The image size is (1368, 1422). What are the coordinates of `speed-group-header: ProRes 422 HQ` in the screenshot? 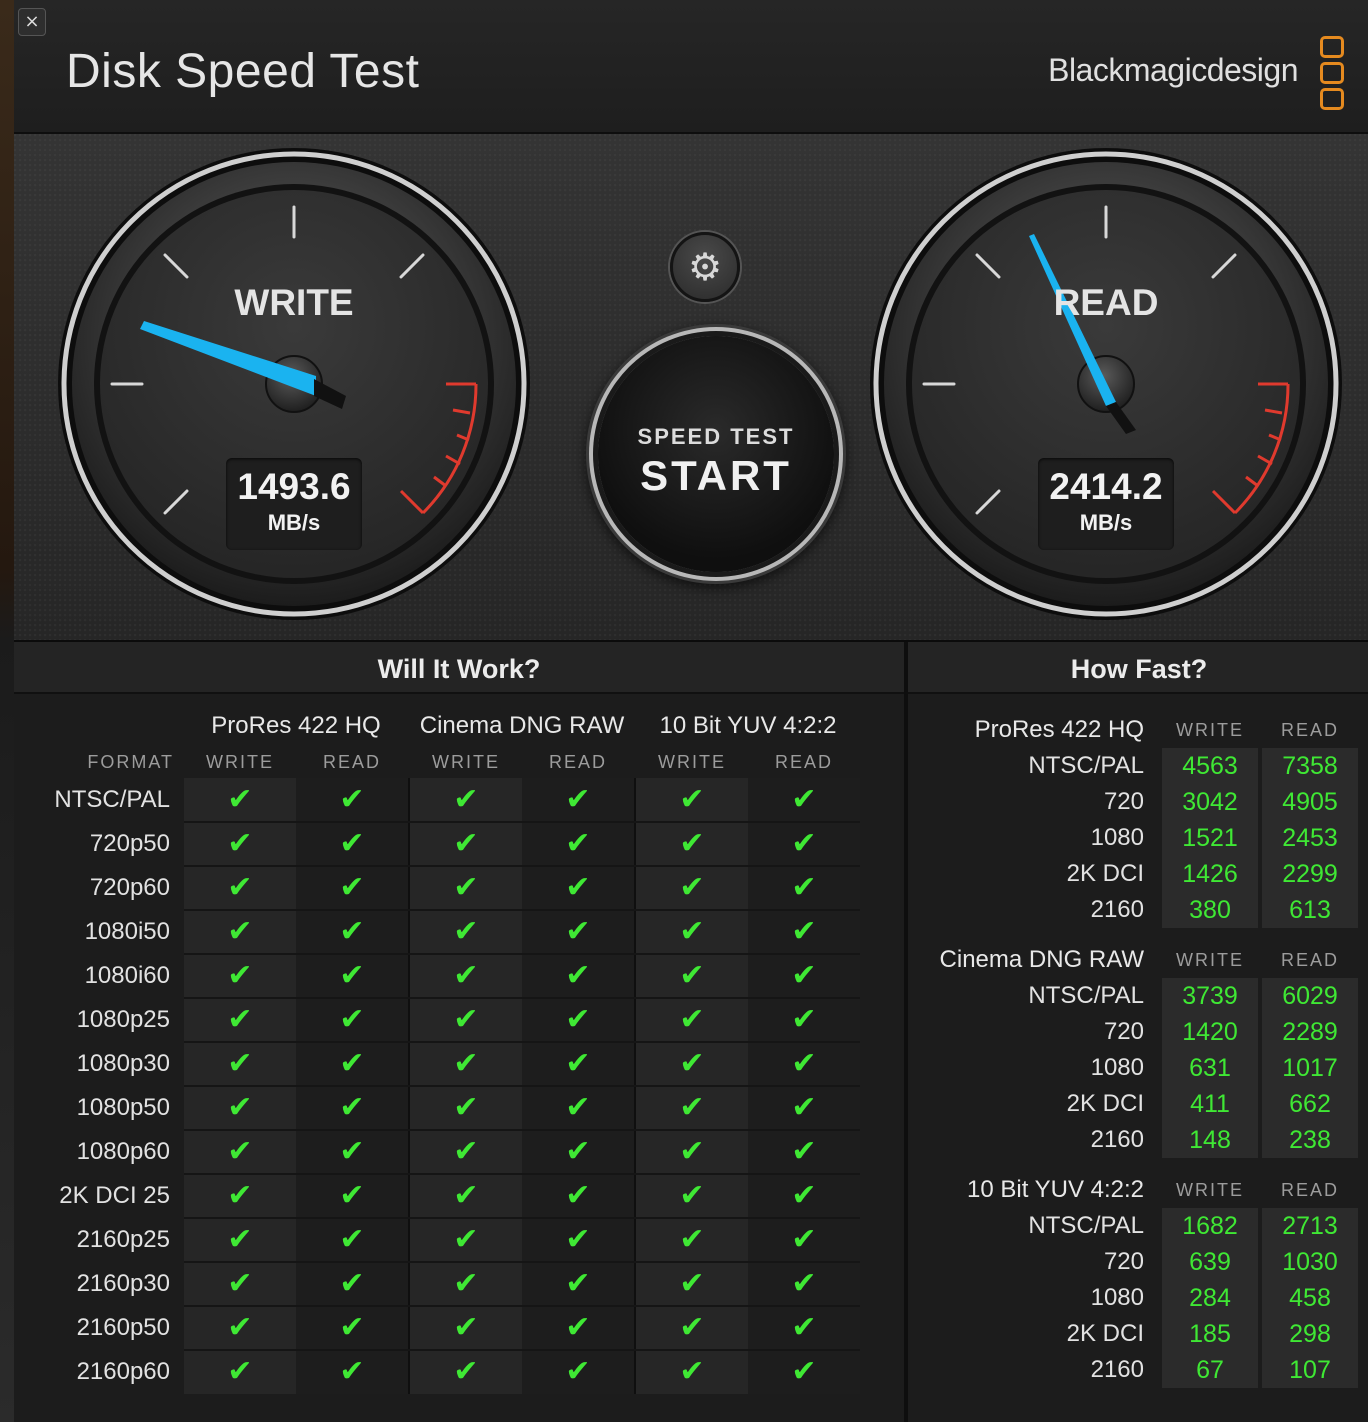 It's located at (1059, 729).